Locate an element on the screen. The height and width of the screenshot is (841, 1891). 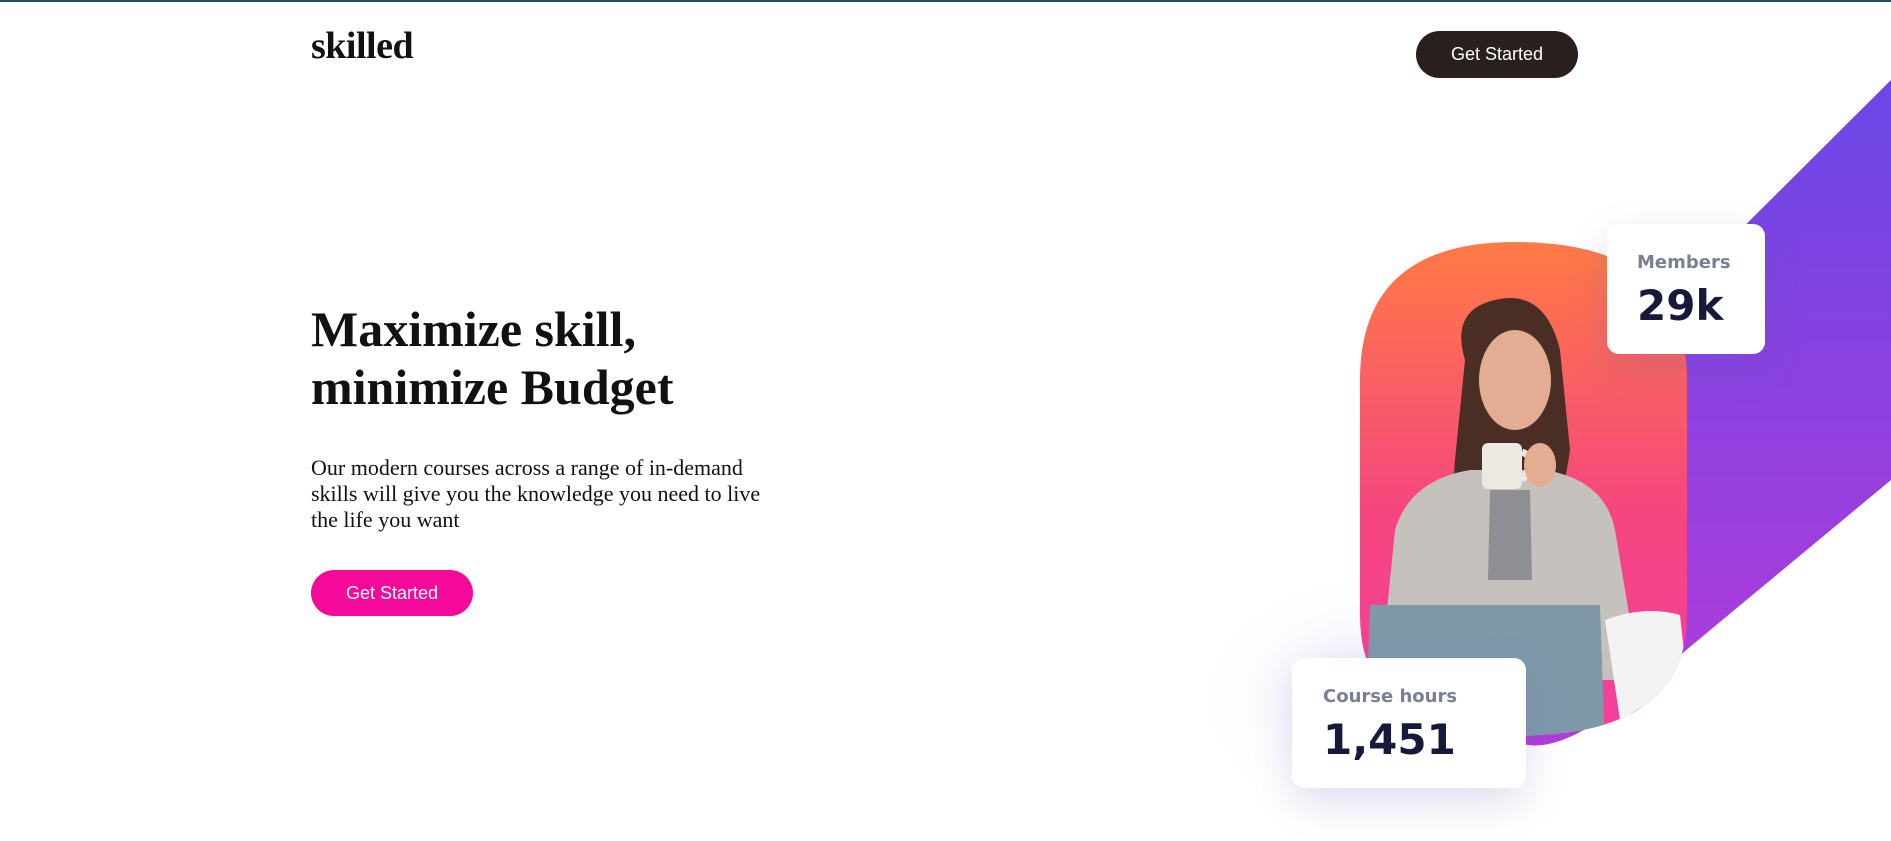
course-hours-label: Course hours is located at coordinates (1390, 696).